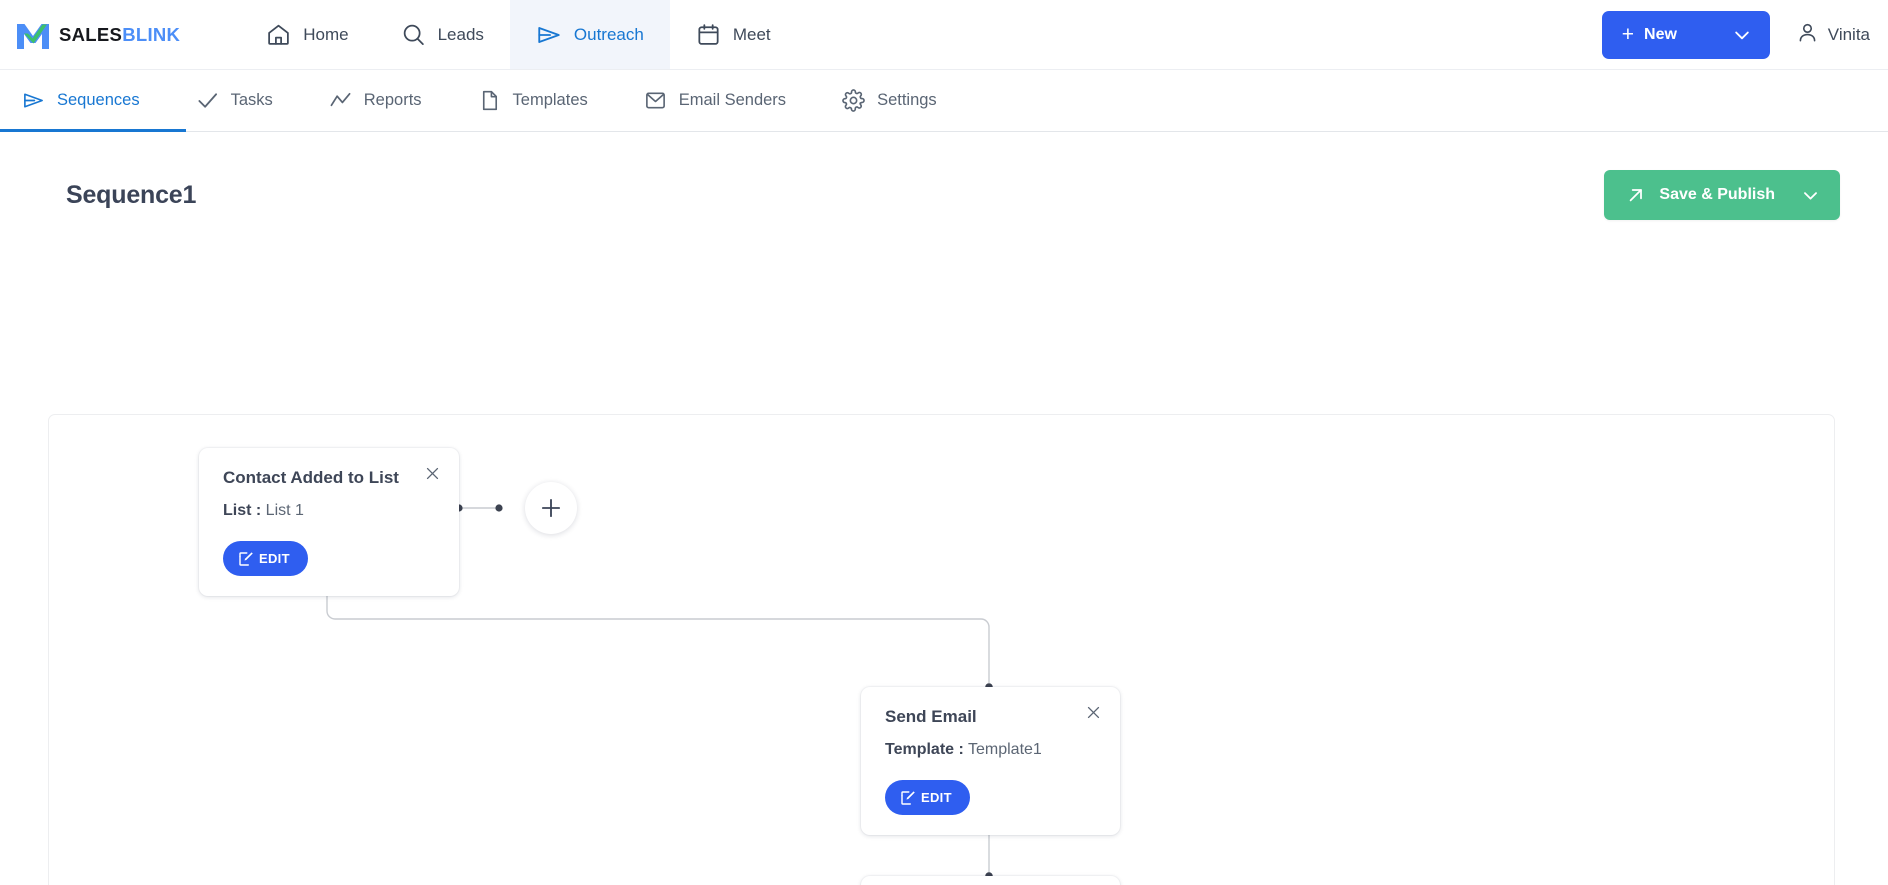 The image size is (1888, 885). Describe the element at coordinates (1848, 34) in the screenshot. I see `user-name: Vinita` at that location.